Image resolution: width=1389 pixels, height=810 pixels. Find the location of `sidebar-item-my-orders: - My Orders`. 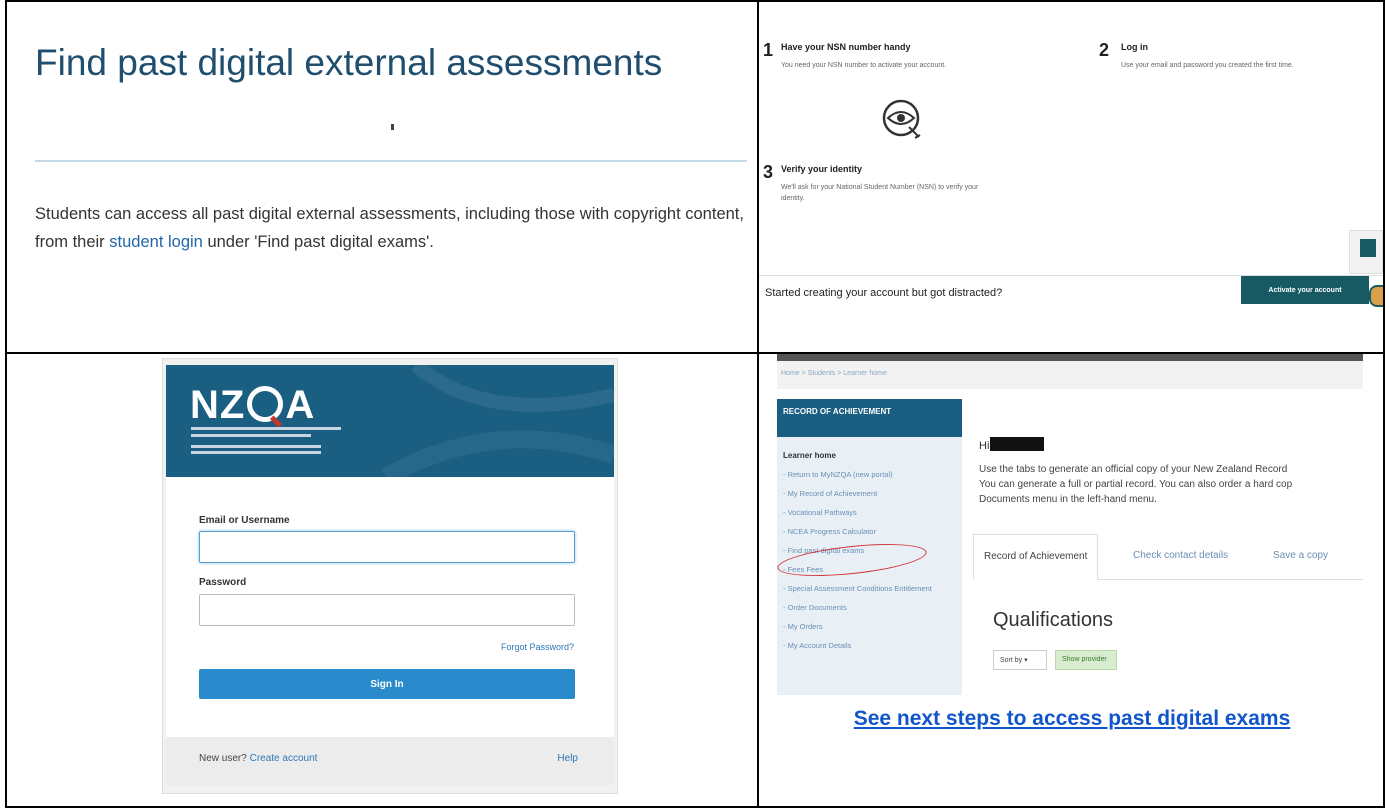

sidebar-item-my-orders: - My Orders is located at coordinates (871, 626).